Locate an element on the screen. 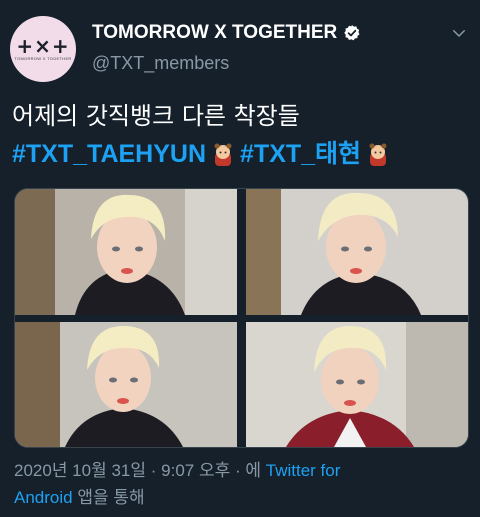  tweet-hashtags: #TXT_TAEHYUN #TXT_태현 is located at coordinates (203, 154).